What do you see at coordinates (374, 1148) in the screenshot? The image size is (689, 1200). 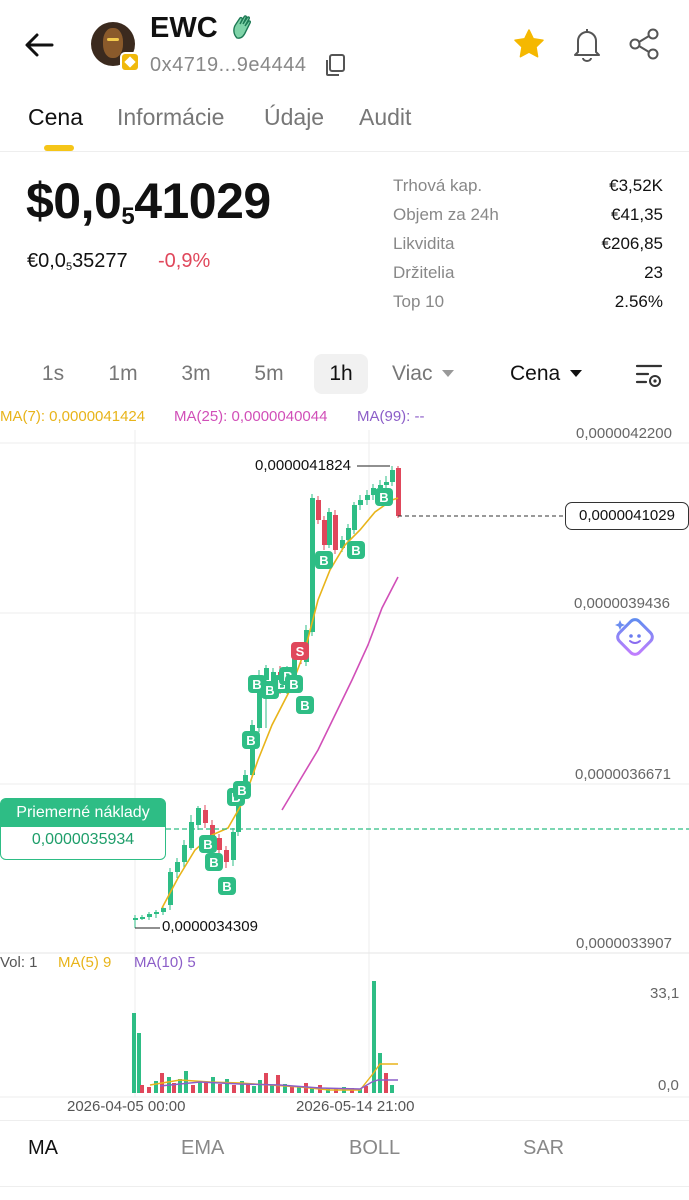 I see `indicator-boll: BOLL` at bounding box center [374, 1148].